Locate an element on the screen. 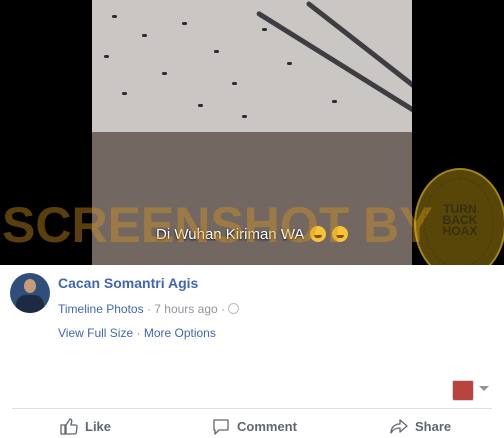 Image resolution: width=504 pixels, height=438 pixels. photo-links: View Full Size · More Options is located at coordinates (137, 333).